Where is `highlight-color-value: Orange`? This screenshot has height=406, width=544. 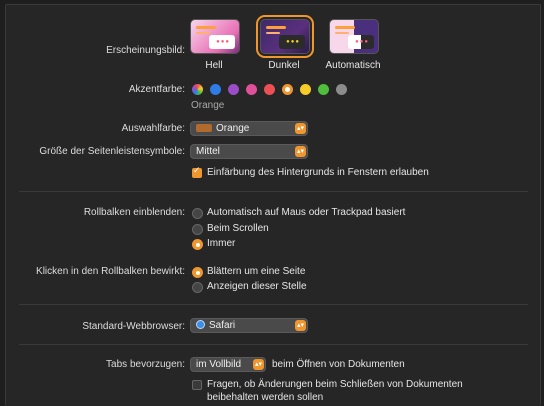
highlight-color-value: Orange is located at coordinates (233, 128).